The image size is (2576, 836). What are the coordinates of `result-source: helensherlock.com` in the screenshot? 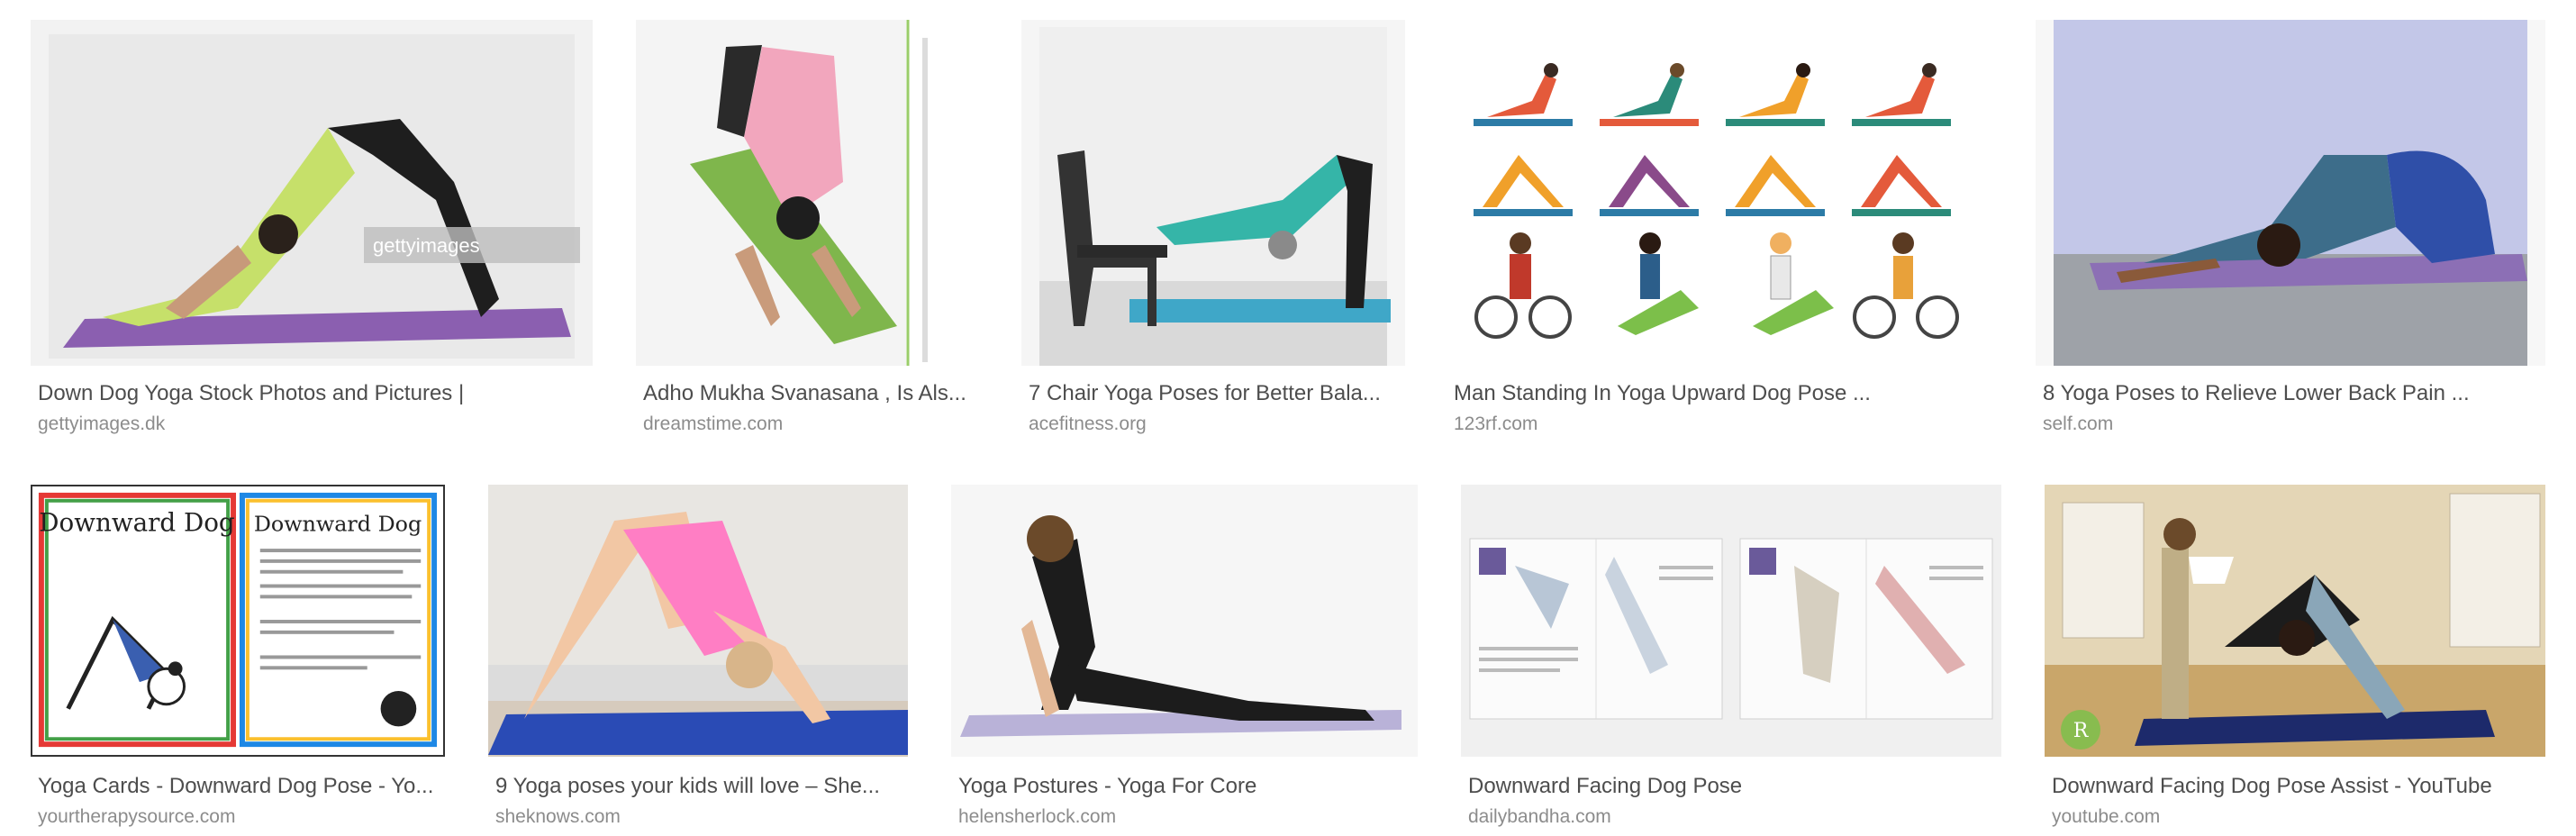 It's located at (1037, 817).